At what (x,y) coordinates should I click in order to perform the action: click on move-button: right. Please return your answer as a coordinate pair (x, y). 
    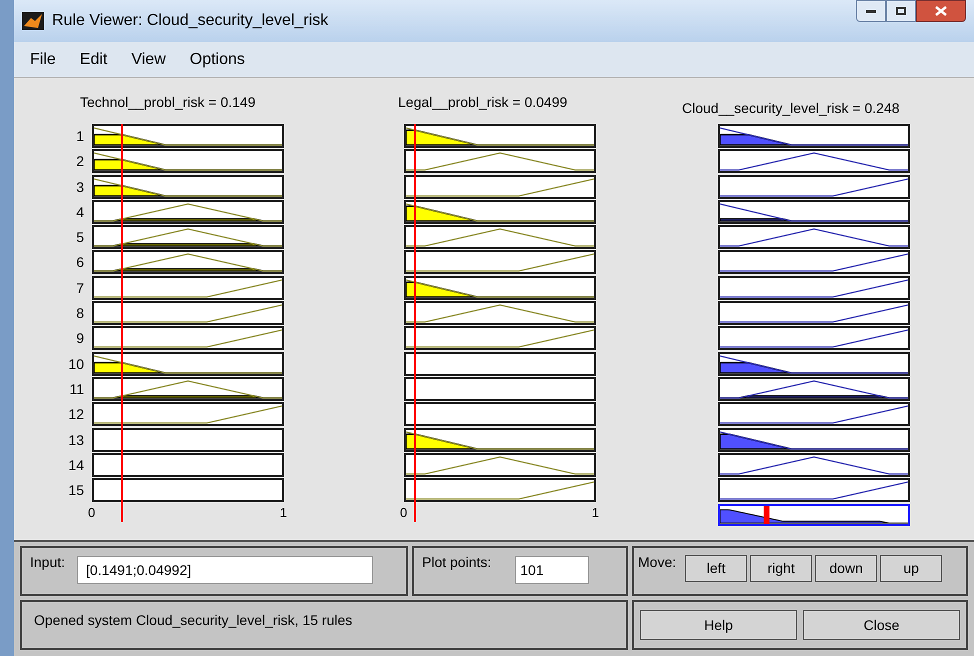
    Looking at the image, I should click on (781, 568).